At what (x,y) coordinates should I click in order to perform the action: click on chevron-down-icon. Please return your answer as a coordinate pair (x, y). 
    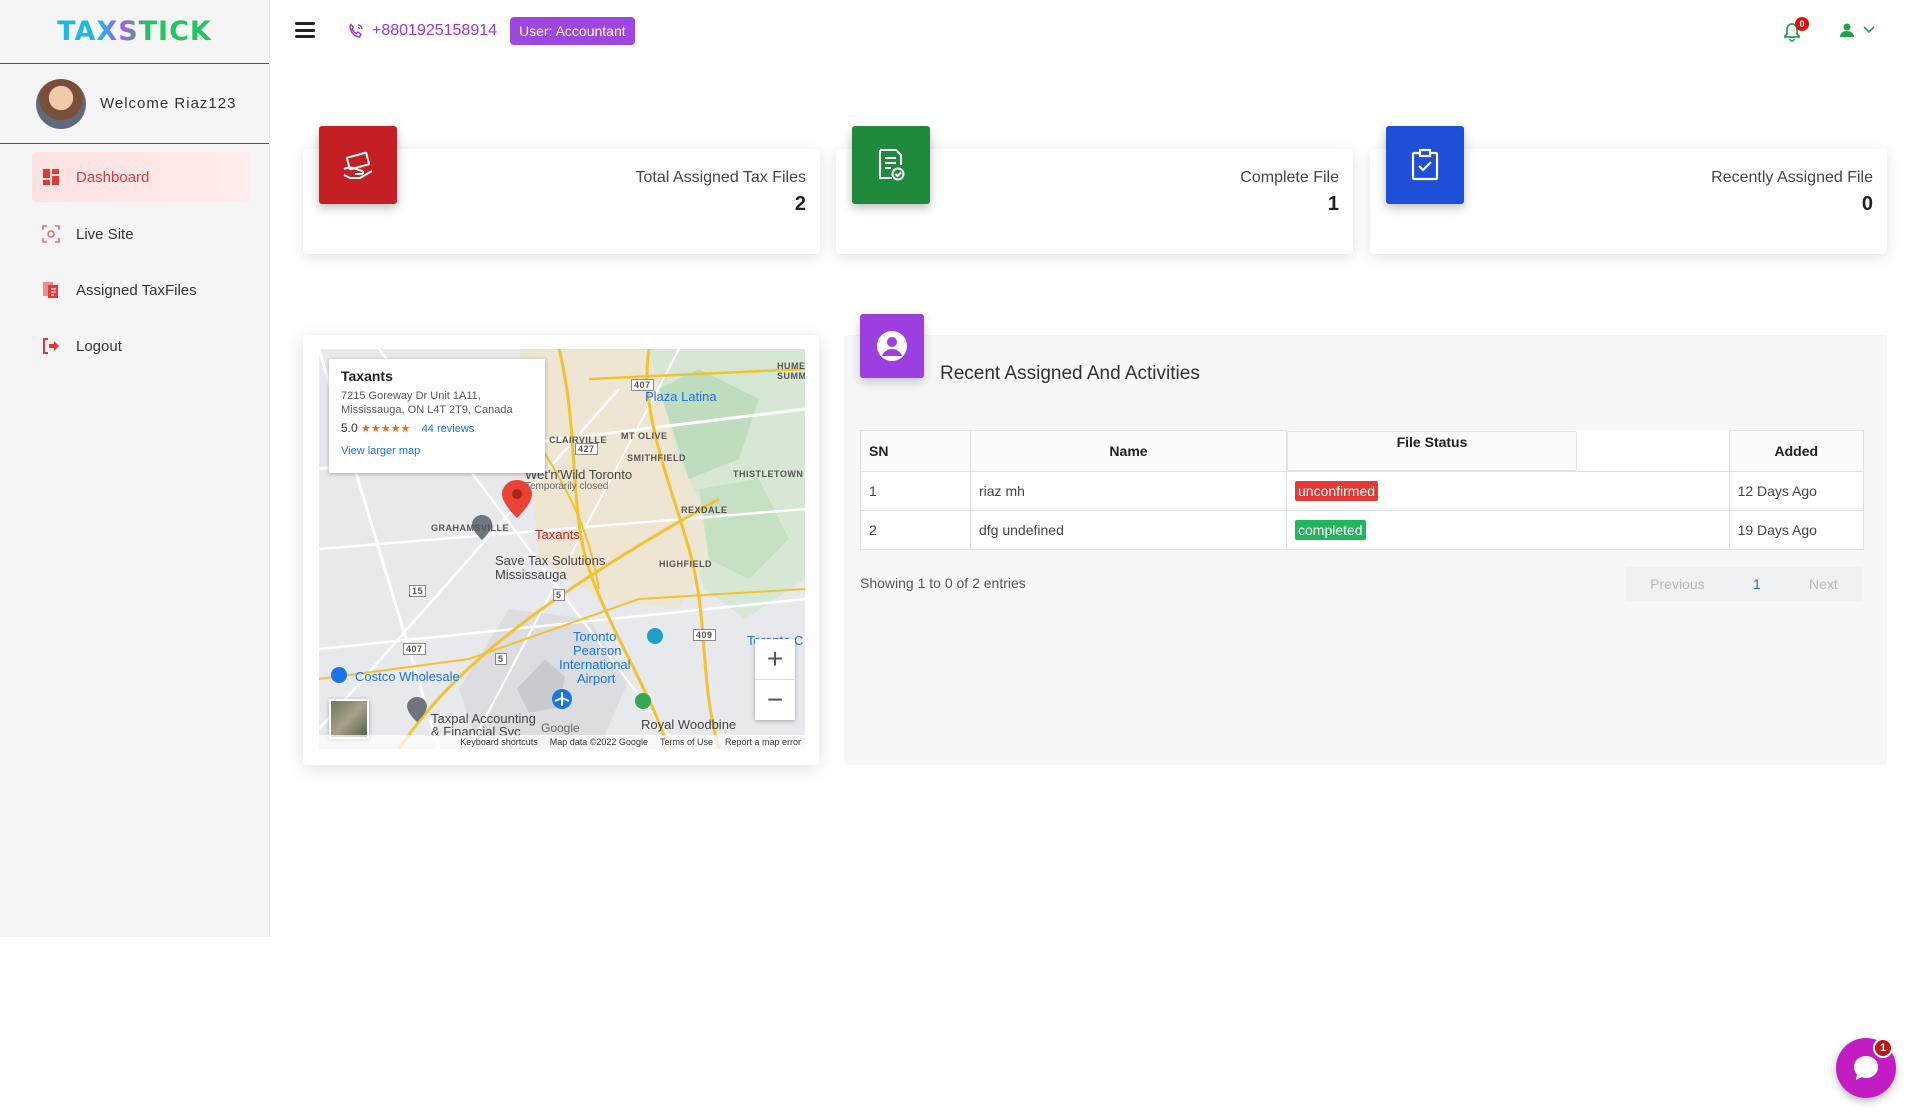
    Looking at the image, I should click on (1869, 30).